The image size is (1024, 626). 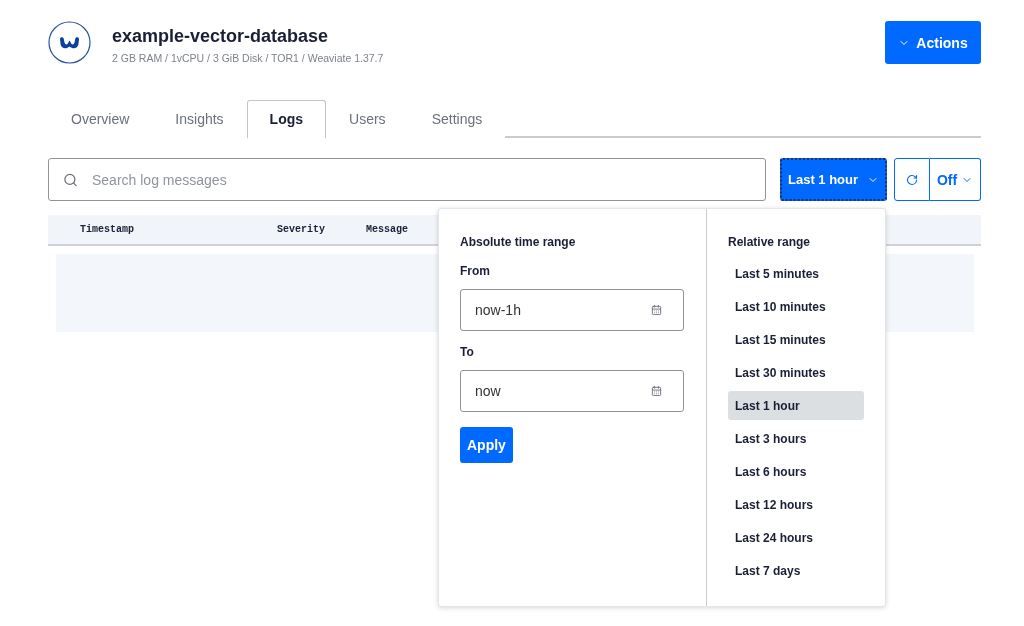 I want to click on column-header: Severity, so click(x=301, y=229).